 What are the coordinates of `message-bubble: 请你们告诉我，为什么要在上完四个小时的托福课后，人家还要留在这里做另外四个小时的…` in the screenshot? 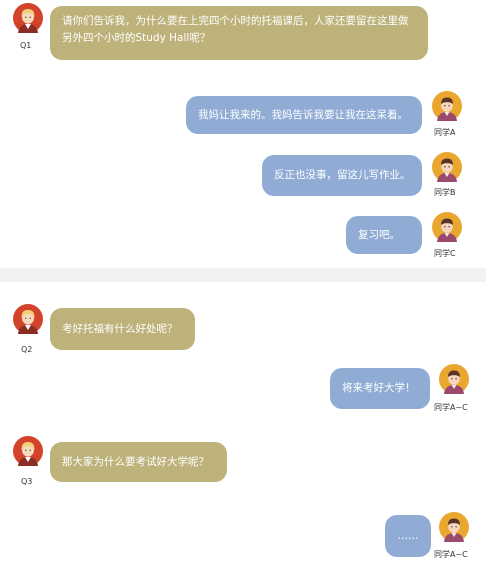 It's located at (239, 33).